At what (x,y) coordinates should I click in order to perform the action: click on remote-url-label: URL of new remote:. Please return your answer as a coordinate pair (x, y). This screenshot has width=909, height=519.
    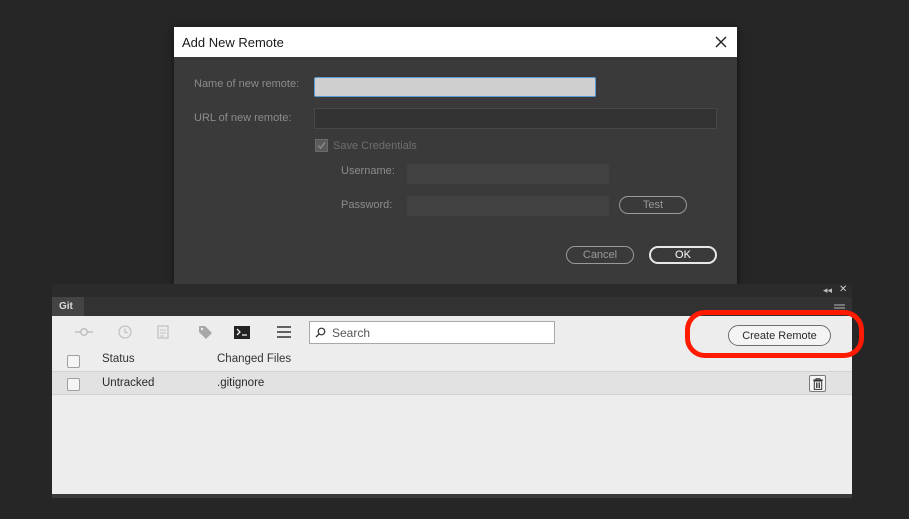
    Looking at the image, I should click on (243, 118).